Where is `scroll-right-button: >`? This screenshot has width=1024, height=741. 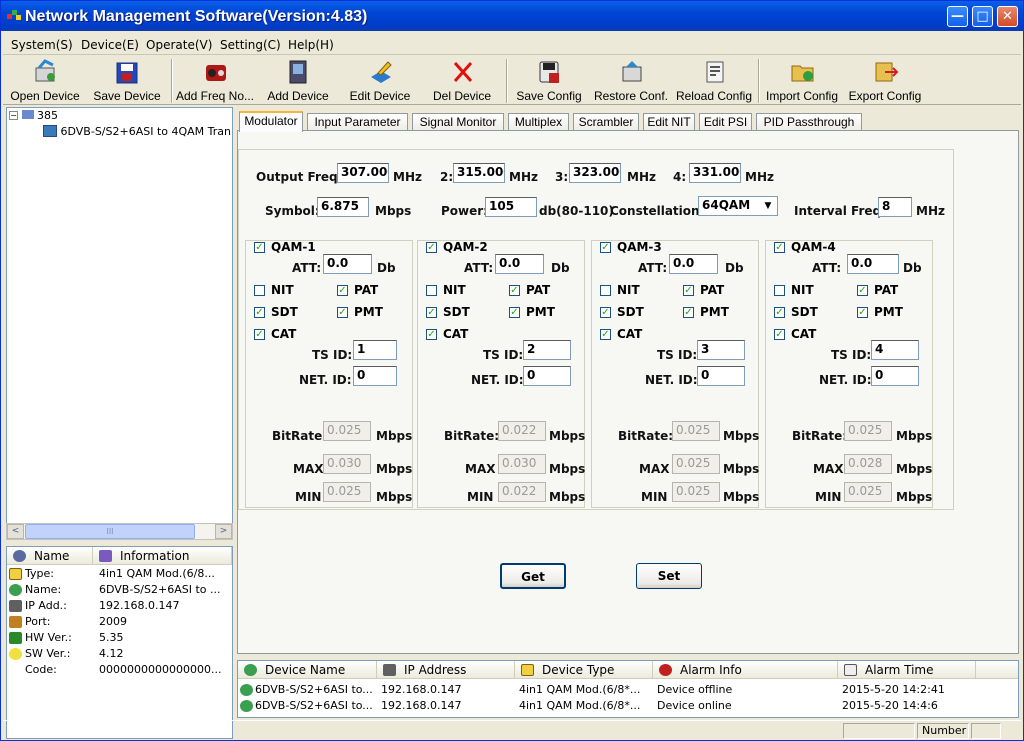
scroll-right-button: > is located at coordinates (223, 531).